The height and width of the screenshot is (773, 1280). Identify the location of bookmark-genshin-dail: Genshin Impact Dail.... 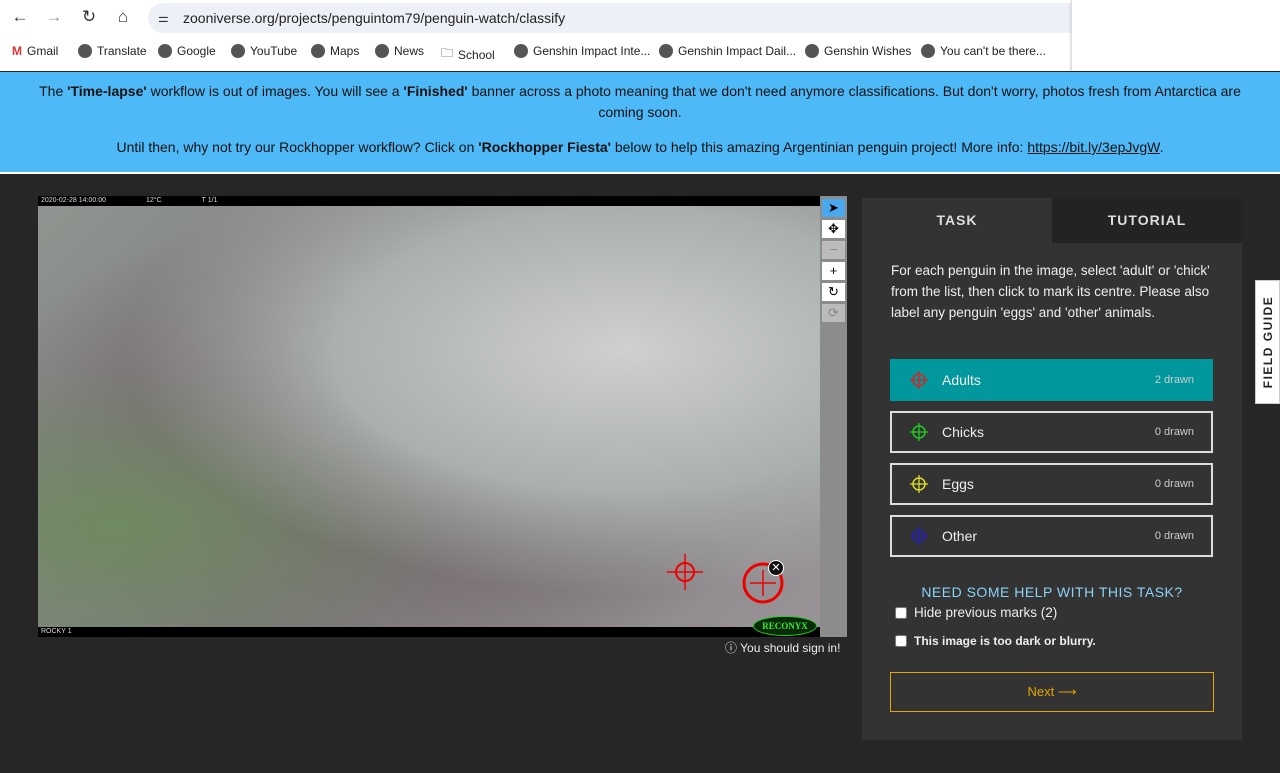
(727, 51).